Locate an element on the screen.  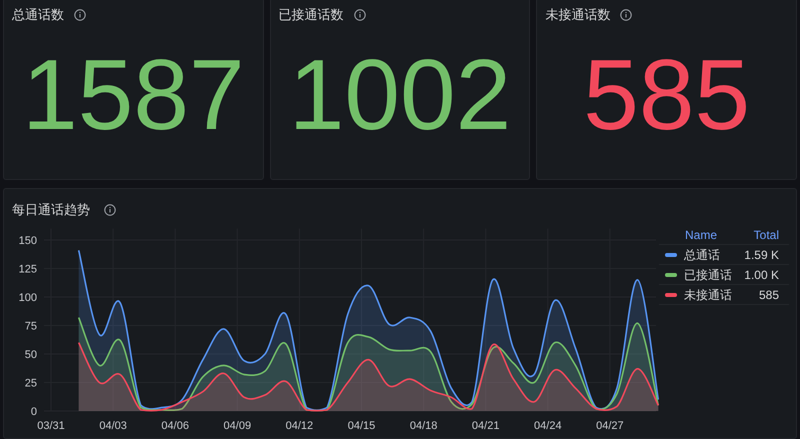
legend-total: 585 is located at coordinates (768, 295).